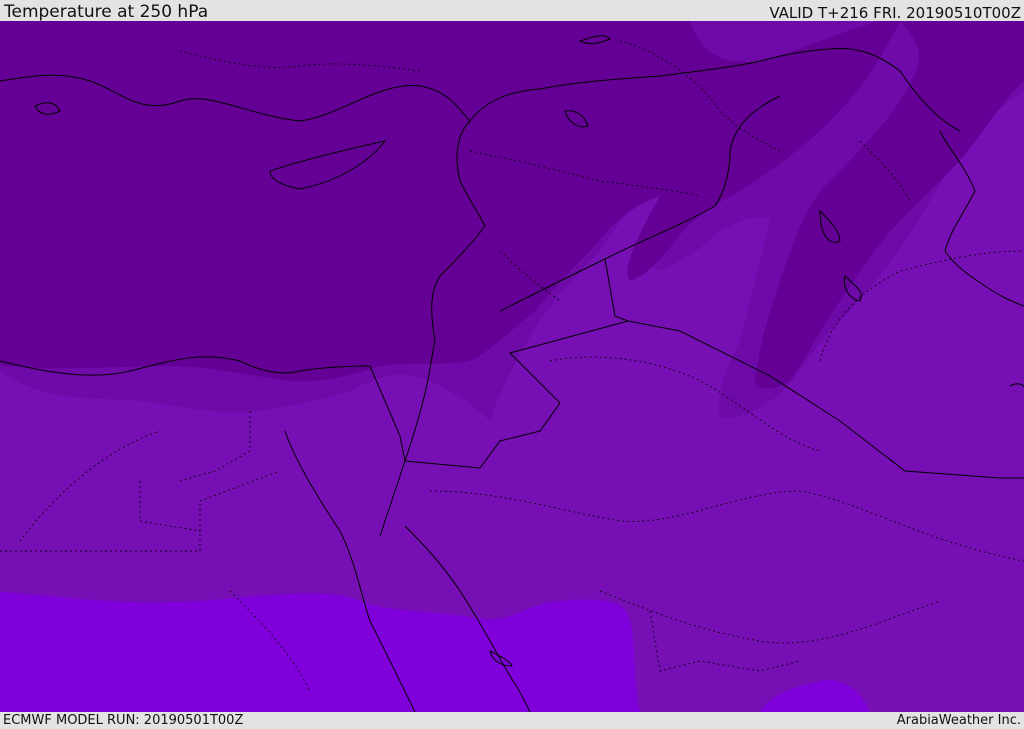  I want to click on valid-time: VALID T+216 FRI. 20190510T00Z, so click(895, 13).